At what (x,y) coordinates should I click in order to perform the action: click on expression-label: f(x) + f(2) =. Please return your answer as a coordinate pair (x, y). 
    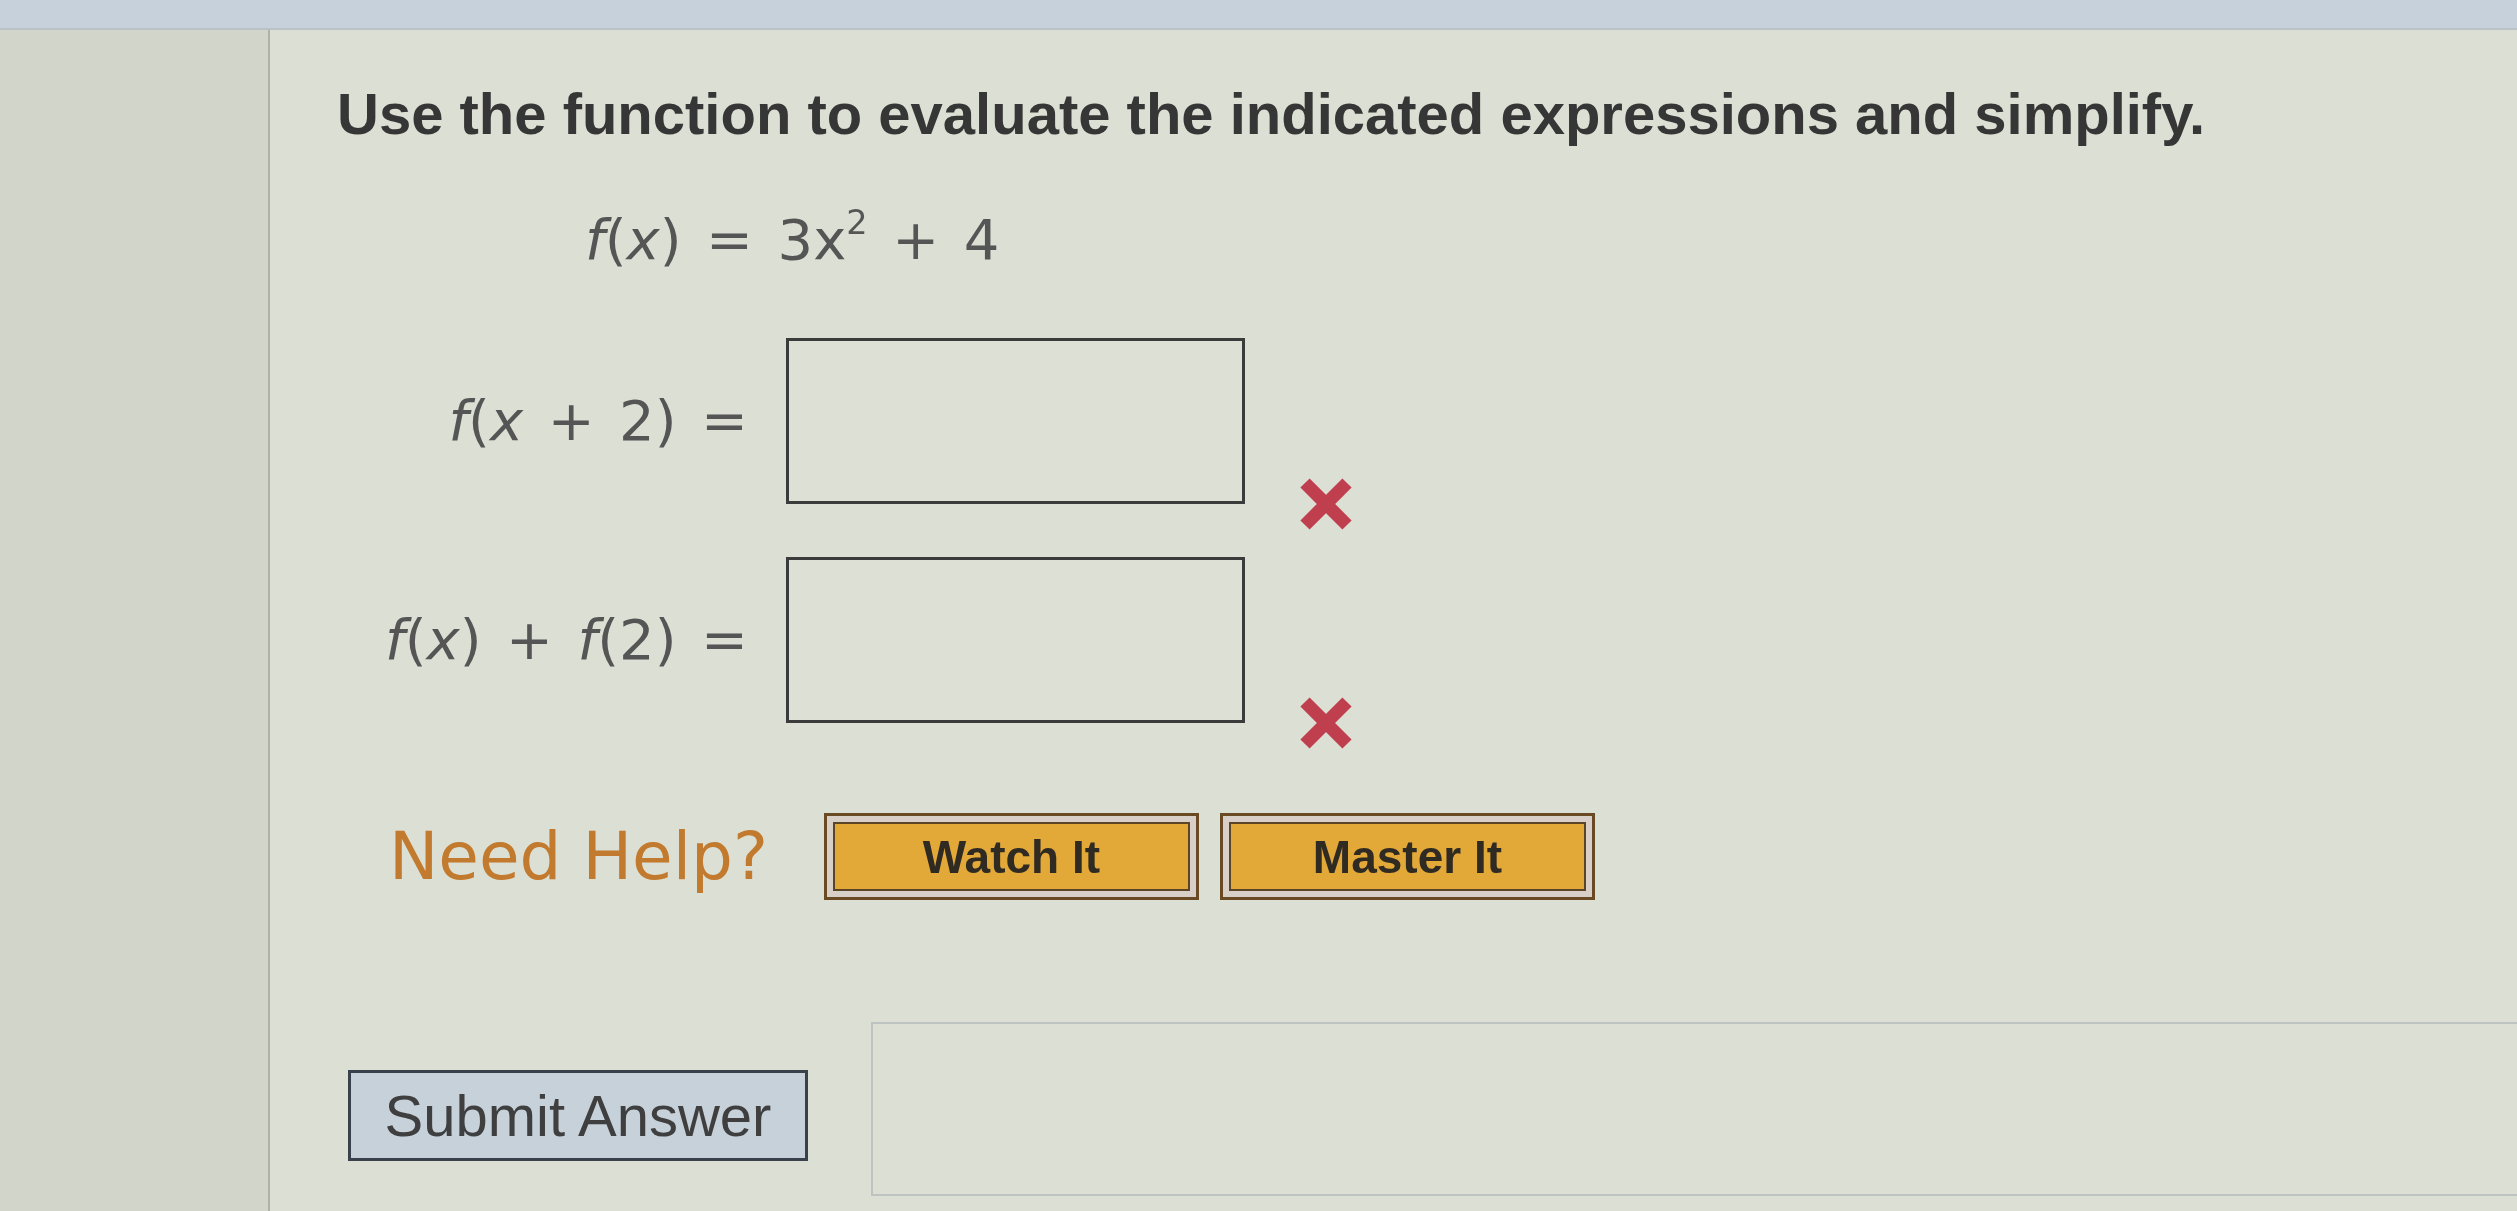
    Looking at the image, I should click on (565, 640).